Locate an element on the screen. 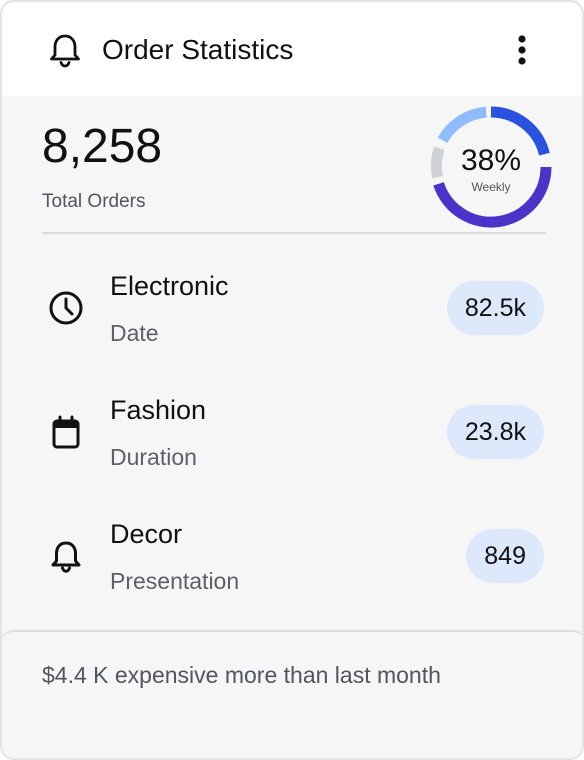 Image resolution: width=584 pixels, height=760 pixels. total-orders-label: Total Orders is located at coordinates (94, 201).